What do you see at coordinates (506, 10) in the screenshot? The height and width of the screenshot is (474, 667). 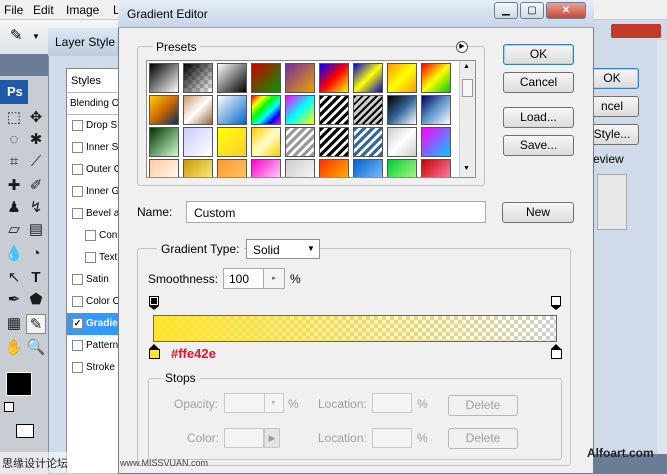 I see `minimize-icon: ▁` at bounding box center [506, 10].